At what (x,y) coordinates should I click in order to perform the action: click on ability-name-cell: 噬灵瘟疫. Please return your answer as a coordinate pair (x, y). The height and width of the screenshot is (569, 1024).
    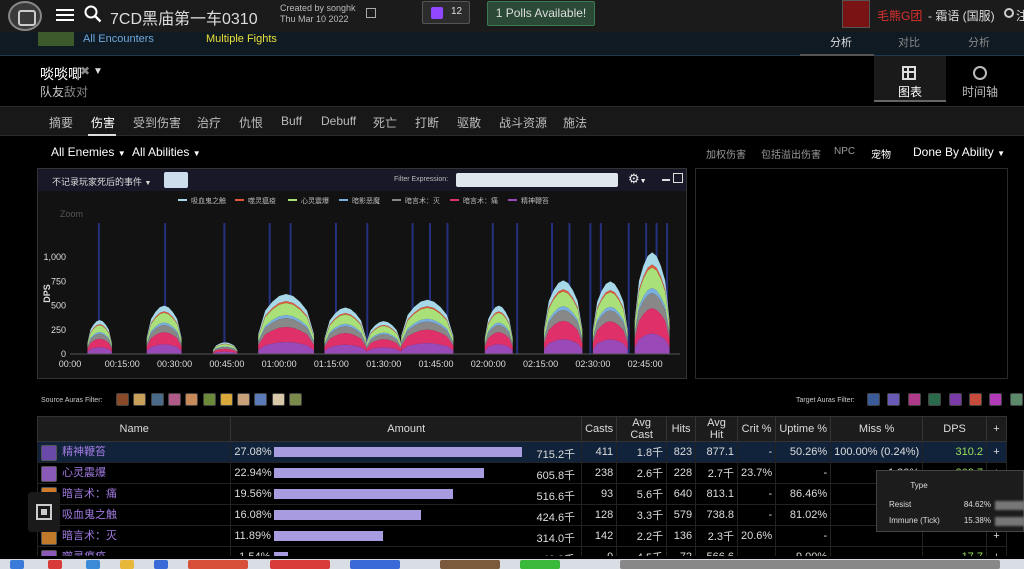
    Looking at the image, I should click on (134, 551).